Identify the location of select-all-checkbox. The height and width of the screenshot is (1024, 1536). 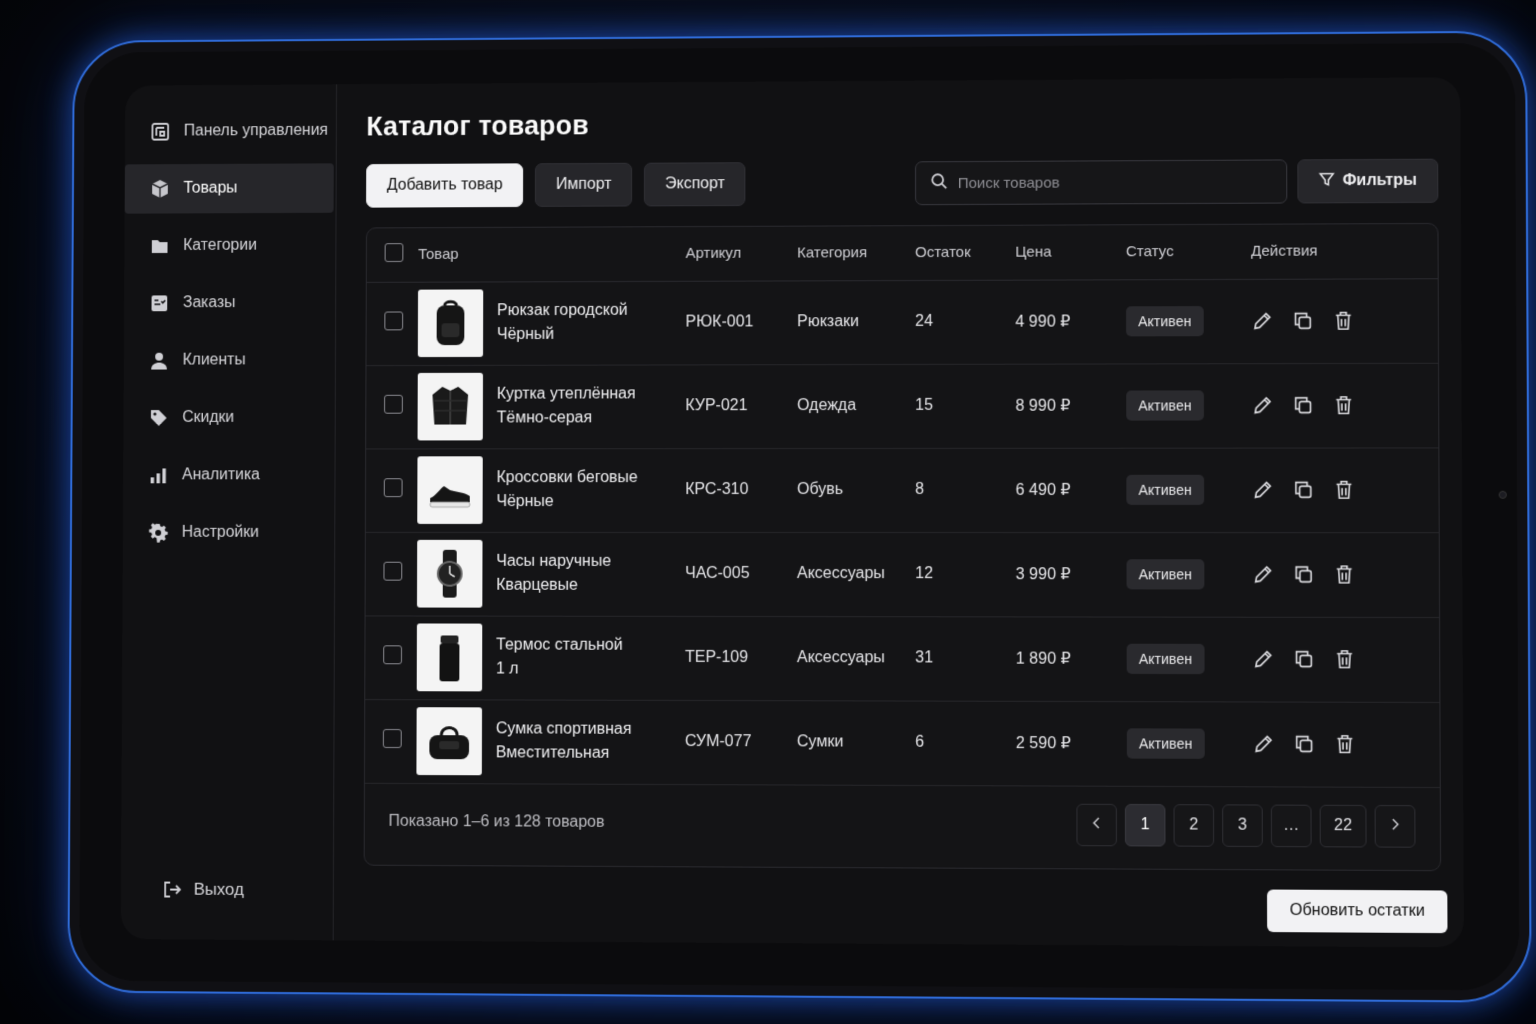
(394, 253).